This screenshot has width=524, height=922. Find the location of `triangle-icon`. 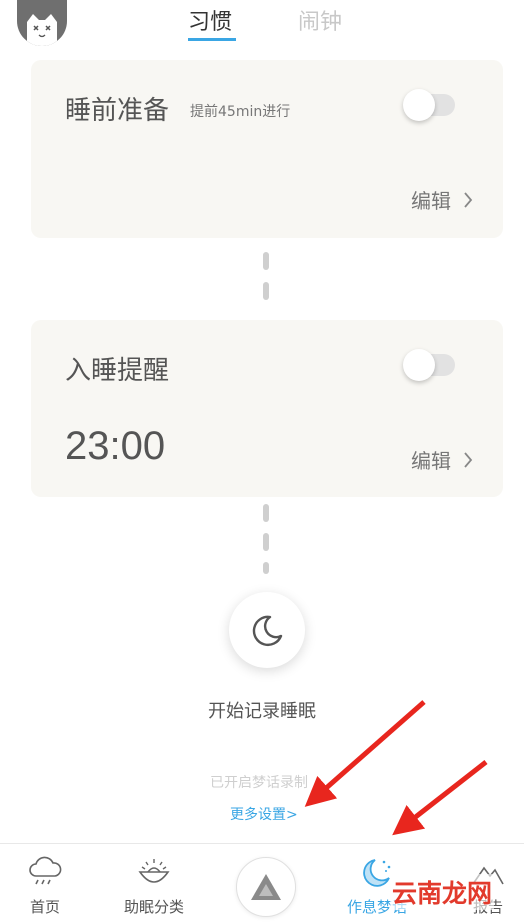

triangle-icon is located at coordinates (266, 887).